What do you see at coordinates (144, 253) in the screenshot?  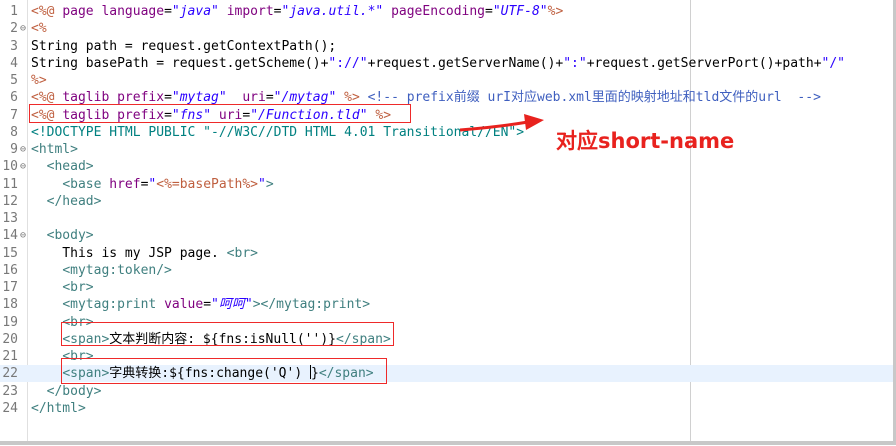 I see `code-text: This is my JSP page. <br>` at bounding box center [144, 253].